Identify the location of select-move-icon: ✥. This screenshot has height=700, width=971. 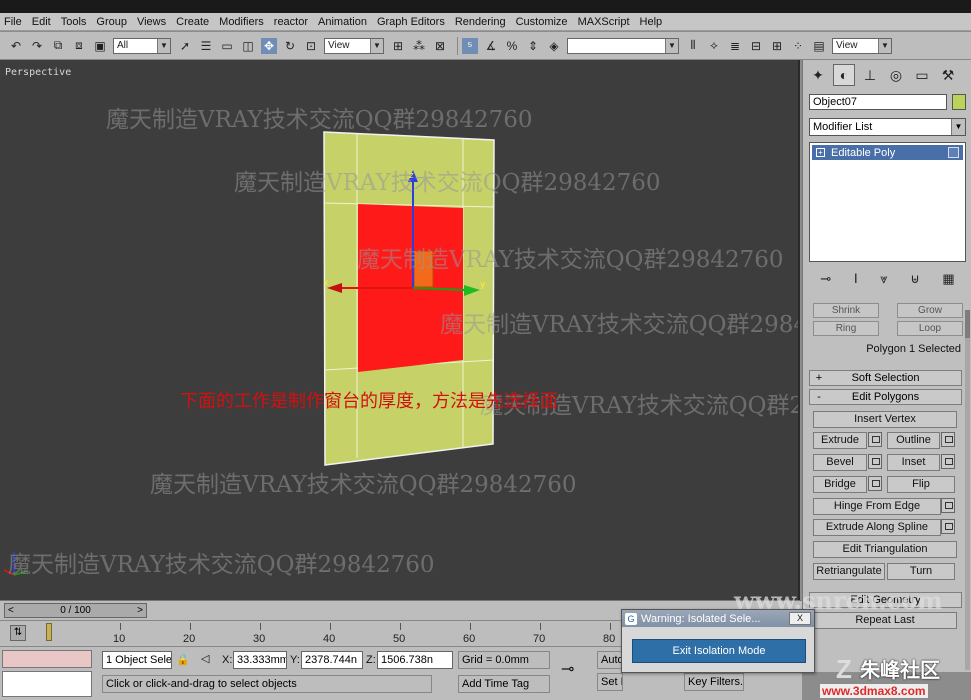
(269, 45).